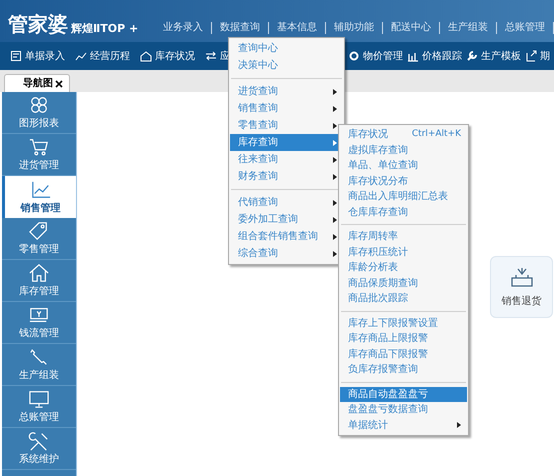  Describe the element at coordinates (411, 28) in the screenshot. I see `menu-bar-item: 配送中心` at that location.